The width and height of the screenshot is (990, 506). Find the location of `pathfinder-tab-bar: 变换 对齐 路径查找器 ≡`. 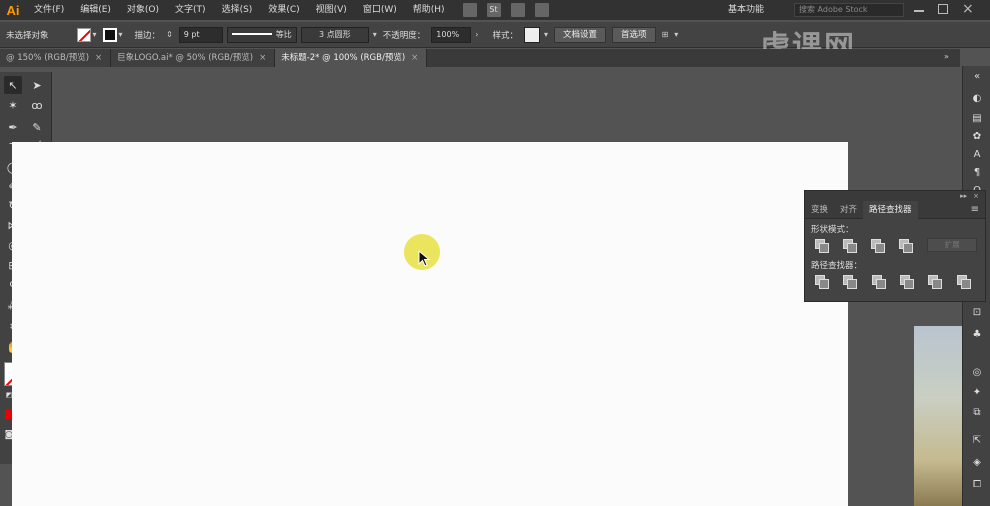

pathfinder-tab-bar: 变换 对齐 路径查找器 ≡ is located at coordinates (895, 210).